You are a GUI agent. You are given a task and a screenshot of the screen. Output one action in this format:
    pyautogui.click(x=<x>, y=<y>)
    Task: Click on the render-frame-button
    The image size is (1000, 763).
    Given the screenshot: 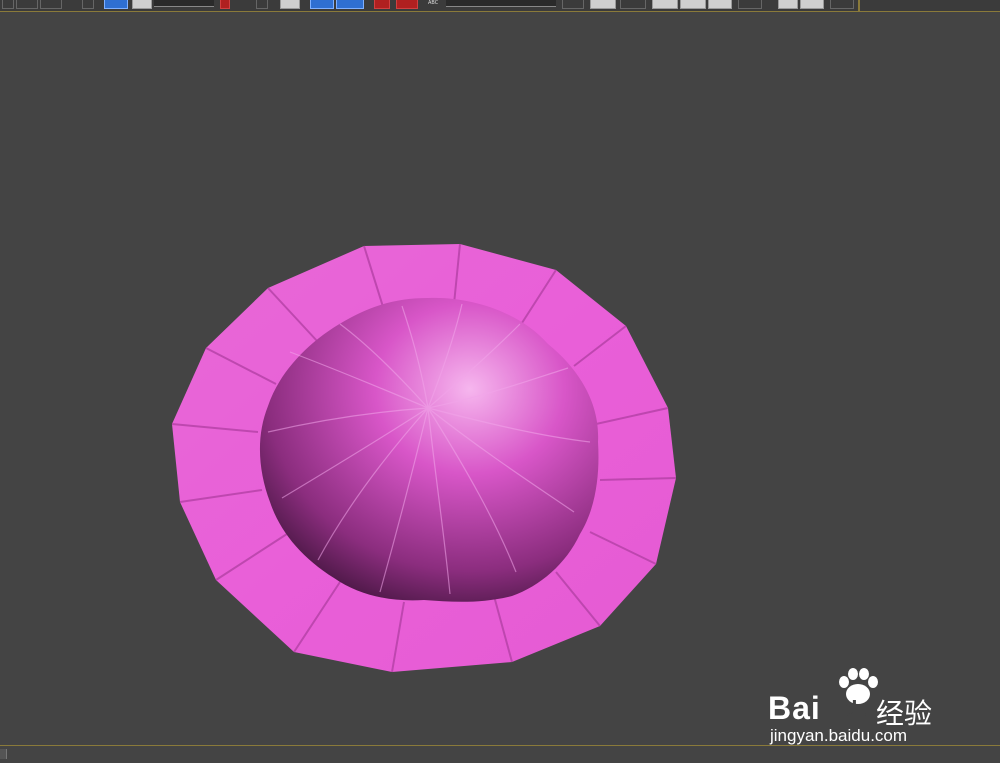 What is the action you would take?
    pyautogui.click(x=812, y=4)
    